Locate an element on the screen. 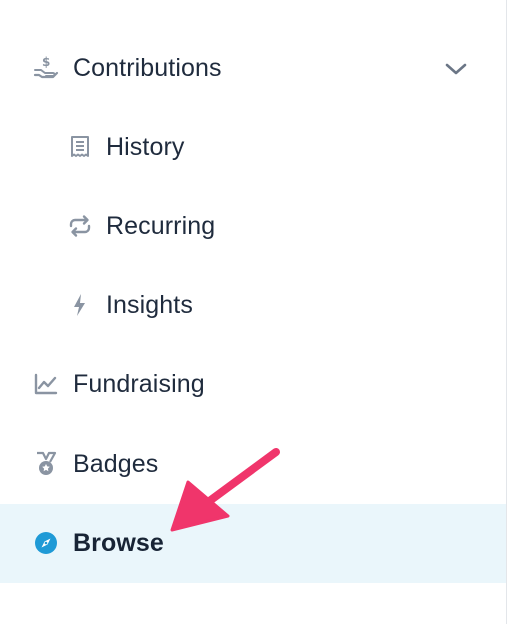 Image resolution: width=510 pixels, height=624 pixels. nav-item-label: Fundraising is located at coordinates (139, 384).